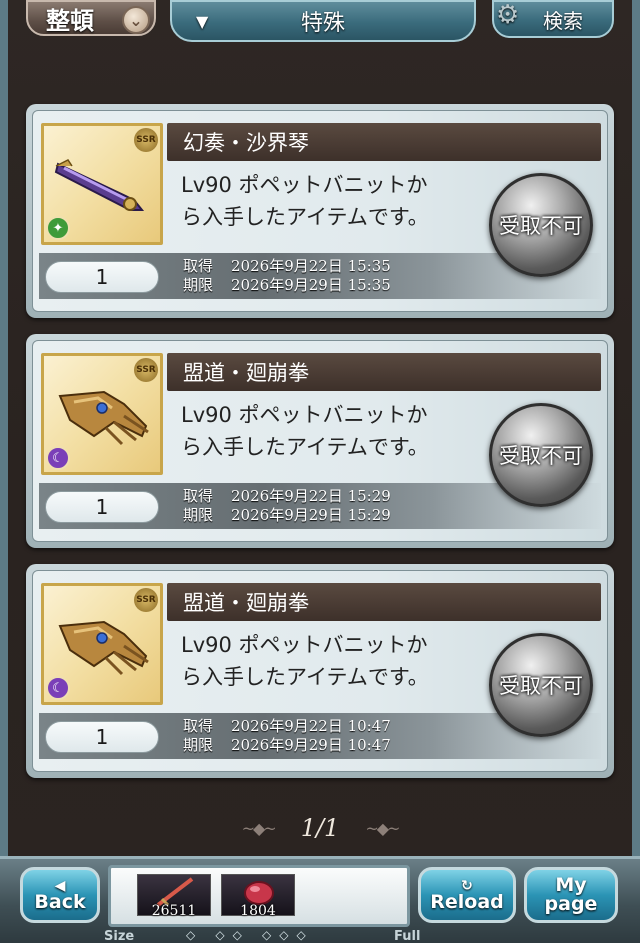 Image resolution: width=640 pixels, height=943 pixels. Describe the element at coordinates (571, 904) in the screenshot. I see `mypage-label-line2: page` at that location.